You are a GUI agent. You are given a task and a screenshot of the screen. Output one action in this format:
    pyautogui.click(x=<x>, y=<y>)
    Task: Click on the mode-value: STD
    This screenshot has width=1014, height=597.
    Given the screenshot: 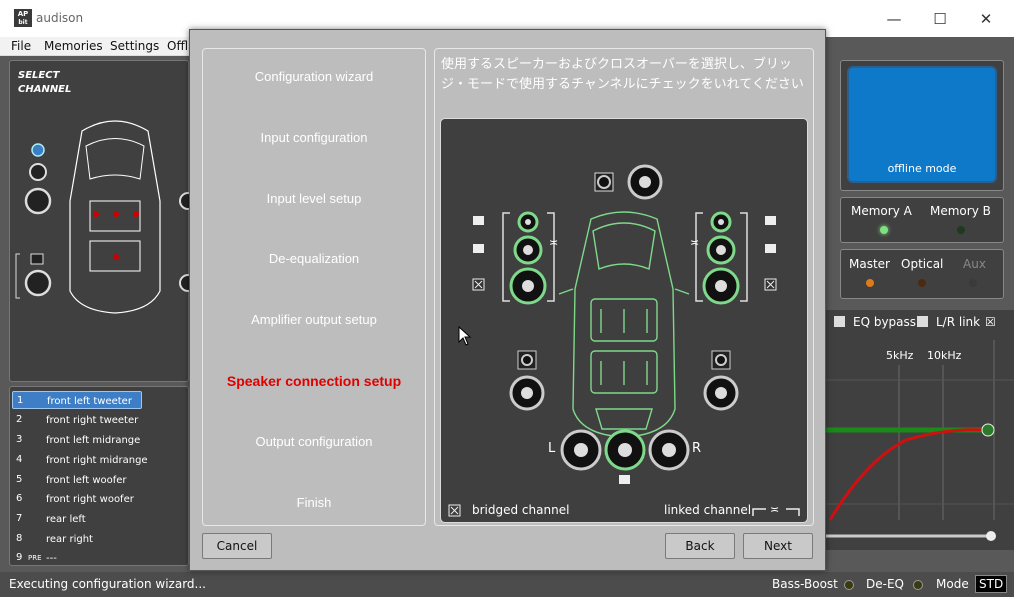 What is the action you would take?
    pyautogui.click(x=991, y=584)
    